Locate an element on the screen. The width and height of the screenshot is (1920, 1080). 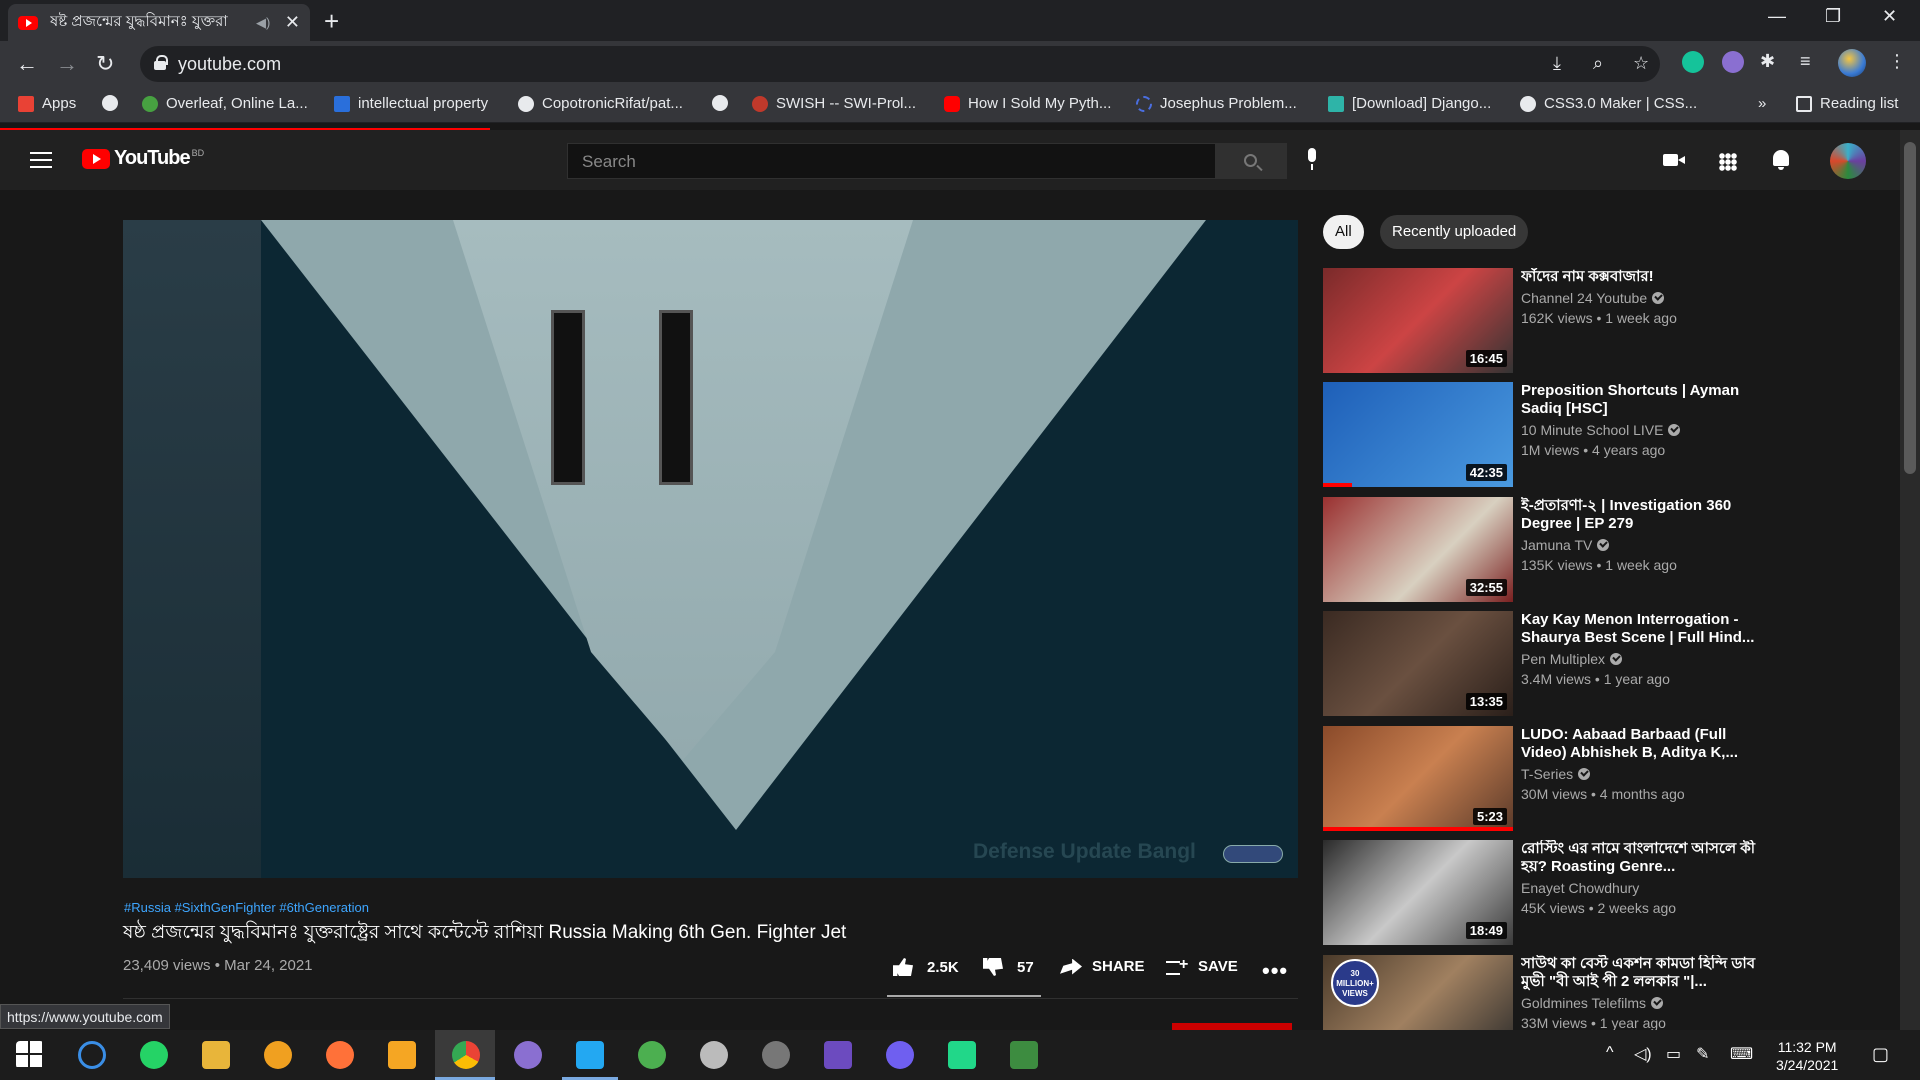
window-close-button: ✕ is located at coordinates (1889, 16).